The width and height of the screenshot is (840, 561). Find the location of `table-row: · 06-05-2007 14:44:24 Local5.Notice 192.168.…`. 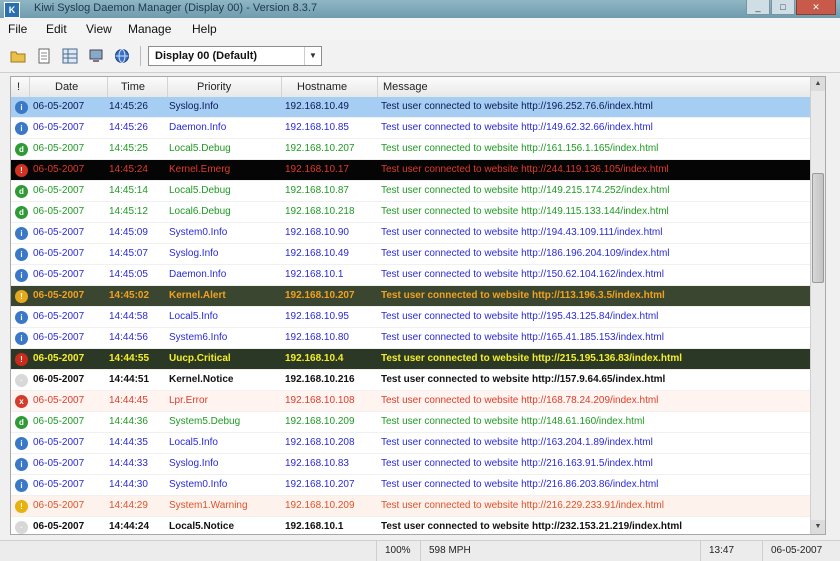

table-row: · 06-05-2007 14:44:24 Local5.Notice 192.168.… is located at coordinates (411, 525).